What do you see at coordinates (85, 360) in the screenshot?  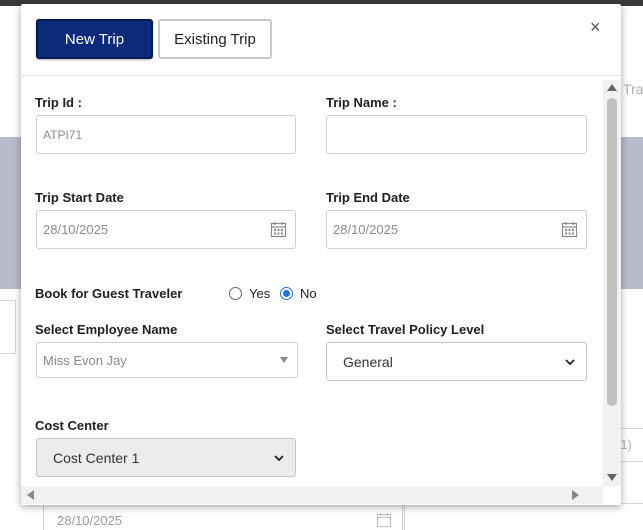 I see `employee-name-value: Miss Evon Jay` at bounding box center [85, 360].